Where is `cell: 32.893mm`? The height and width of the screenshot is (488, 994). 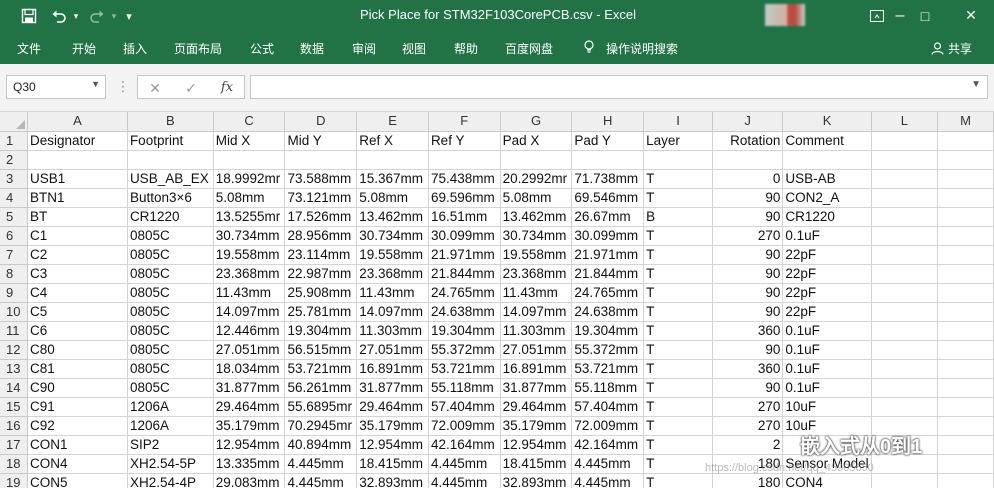 cell: 32.893mm is located at coordinates (392, 480).